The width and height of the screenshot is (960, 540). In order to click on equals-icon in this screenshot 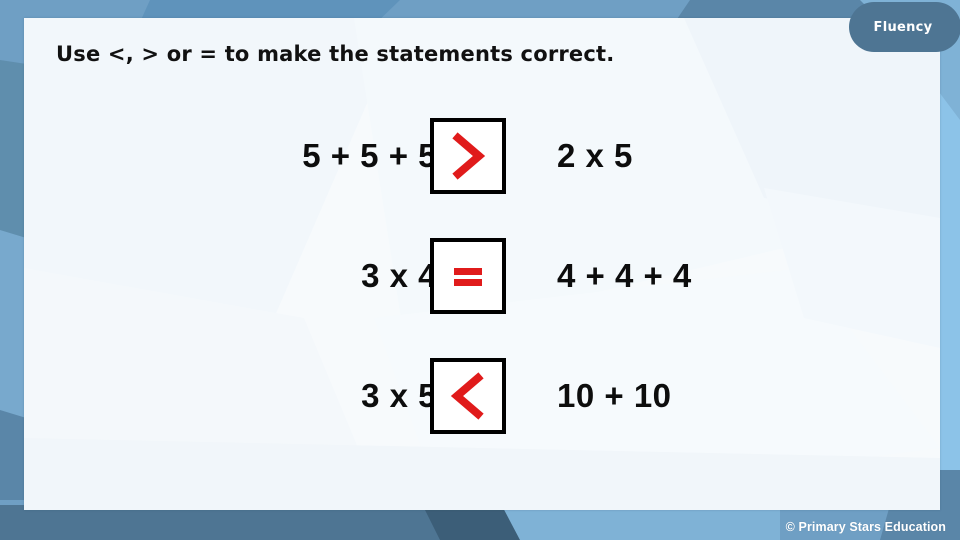, I will do `click(468, 276)`.